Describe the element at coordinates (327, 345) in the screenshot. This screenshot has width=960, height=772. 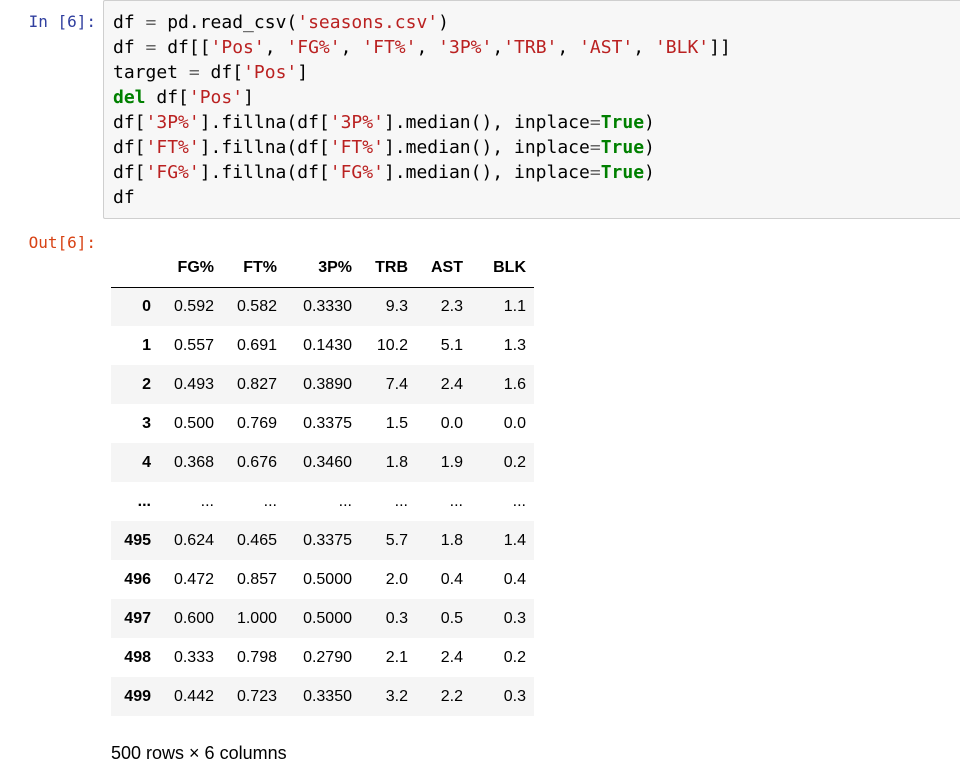
I see `table-cell: 0.1430` at that location.